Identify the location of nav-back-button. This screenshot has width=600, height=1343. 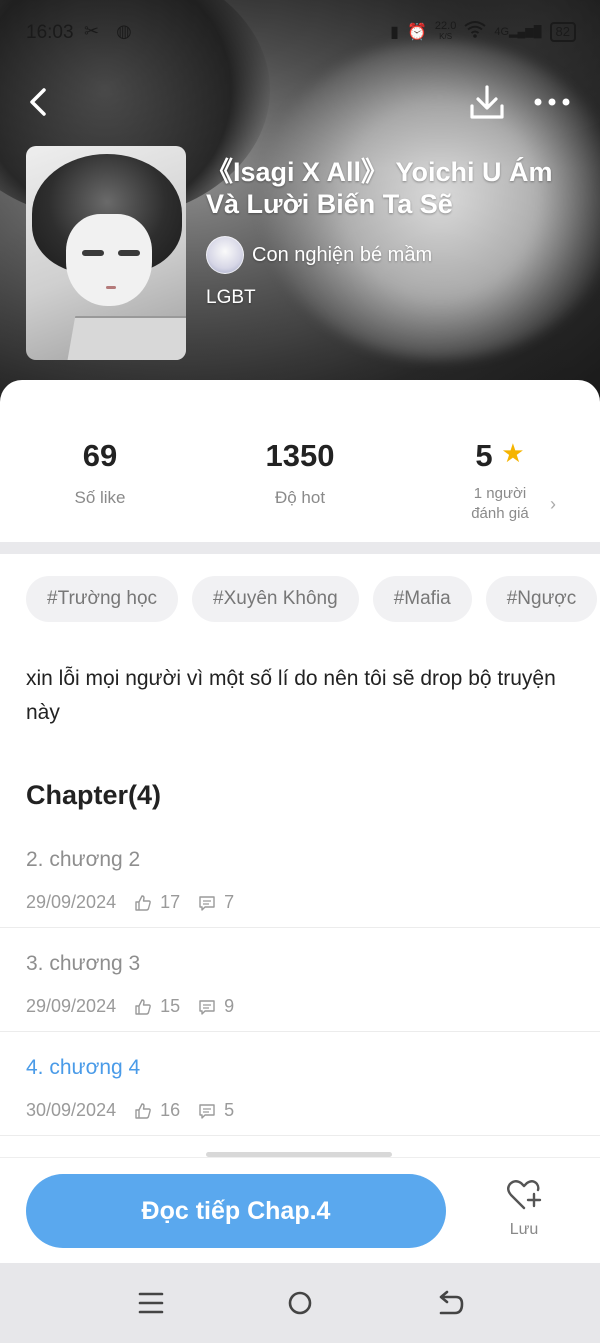
(450, 1304).